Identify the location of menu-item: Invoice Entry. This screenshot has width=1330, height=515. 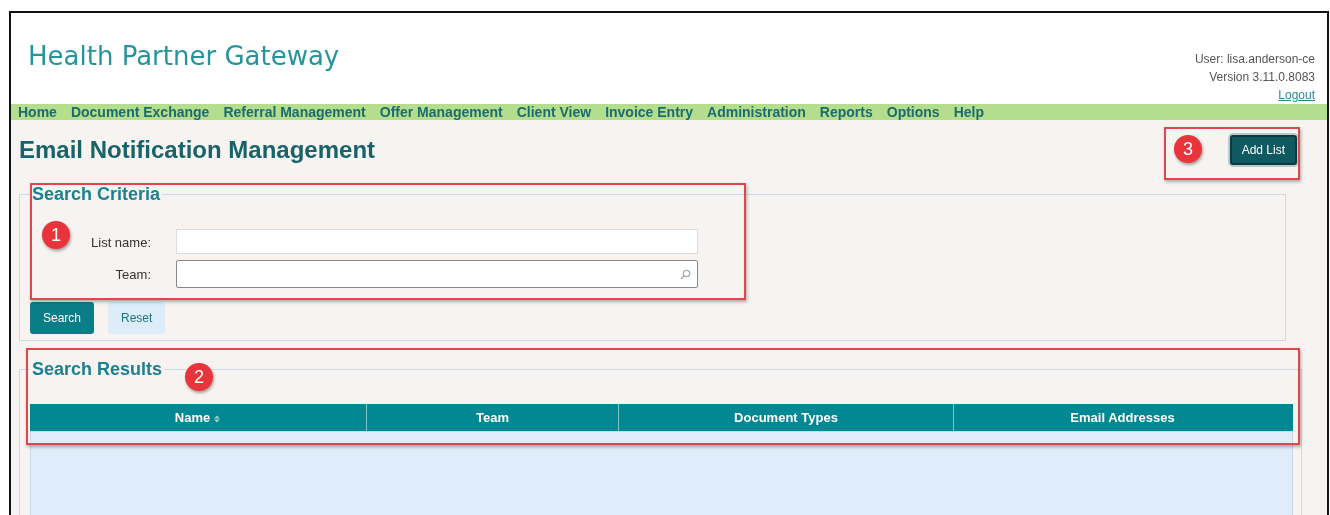
(649, 112).